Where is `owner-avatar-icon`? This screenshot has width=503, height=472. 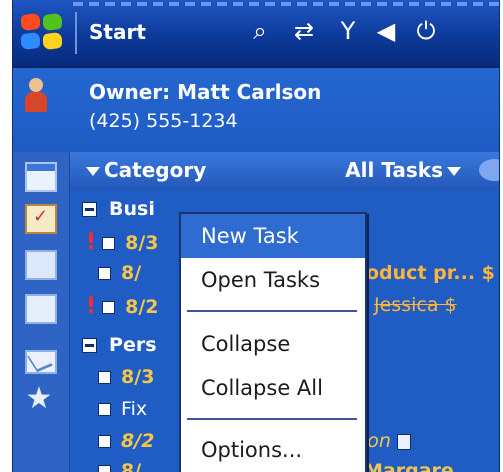
owner-avatar-icon is located at coordinates (36, 96).